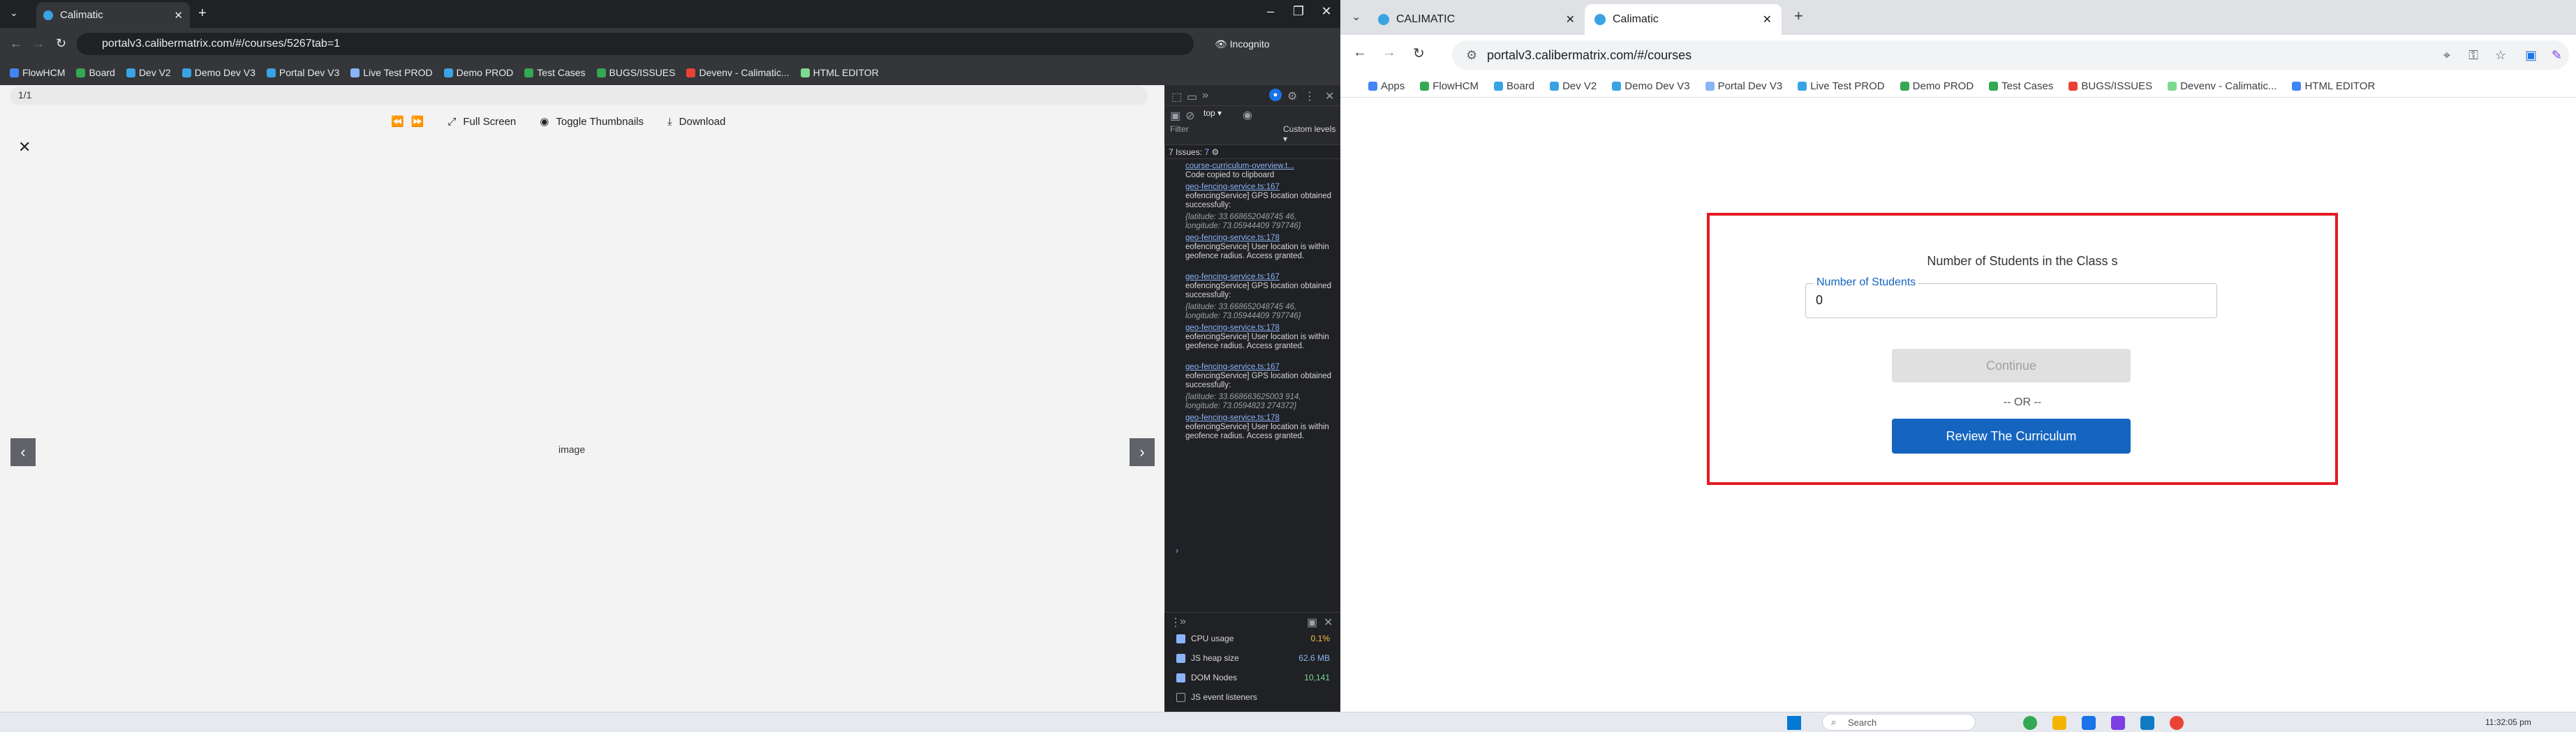  What do you see at coordinates (1794, 723) in the screenshot?
I see `windows-start-icon` at bounding box center [1794, 723].